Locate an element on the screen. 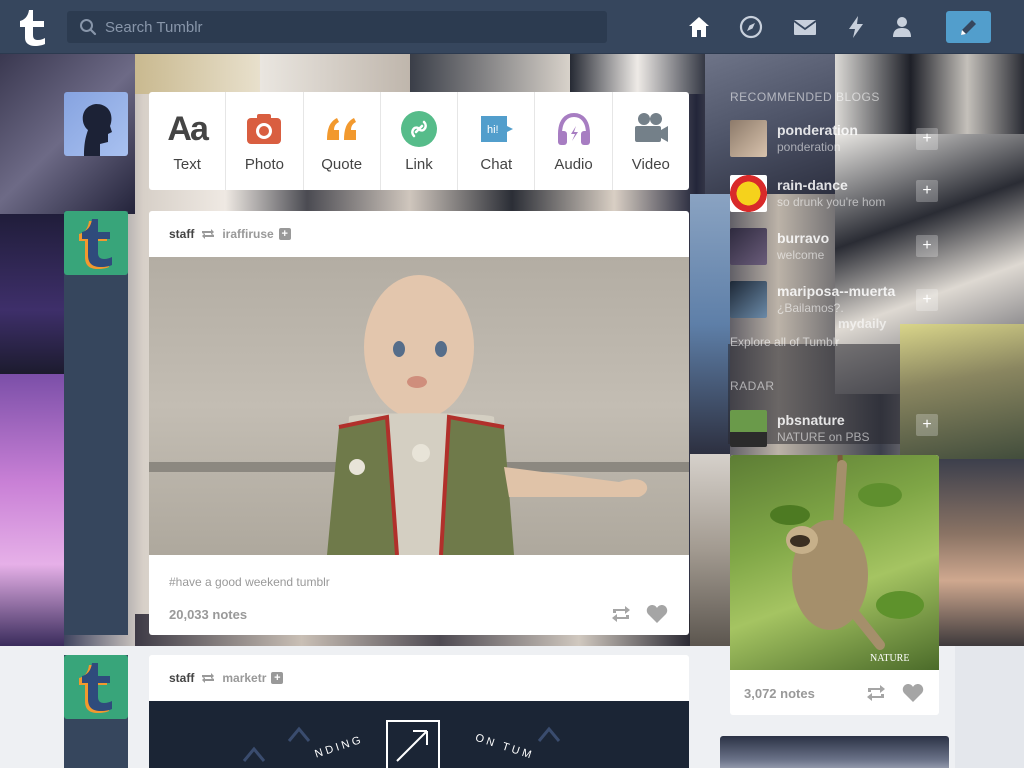  sloth-image is located at coordinates (847, 552).